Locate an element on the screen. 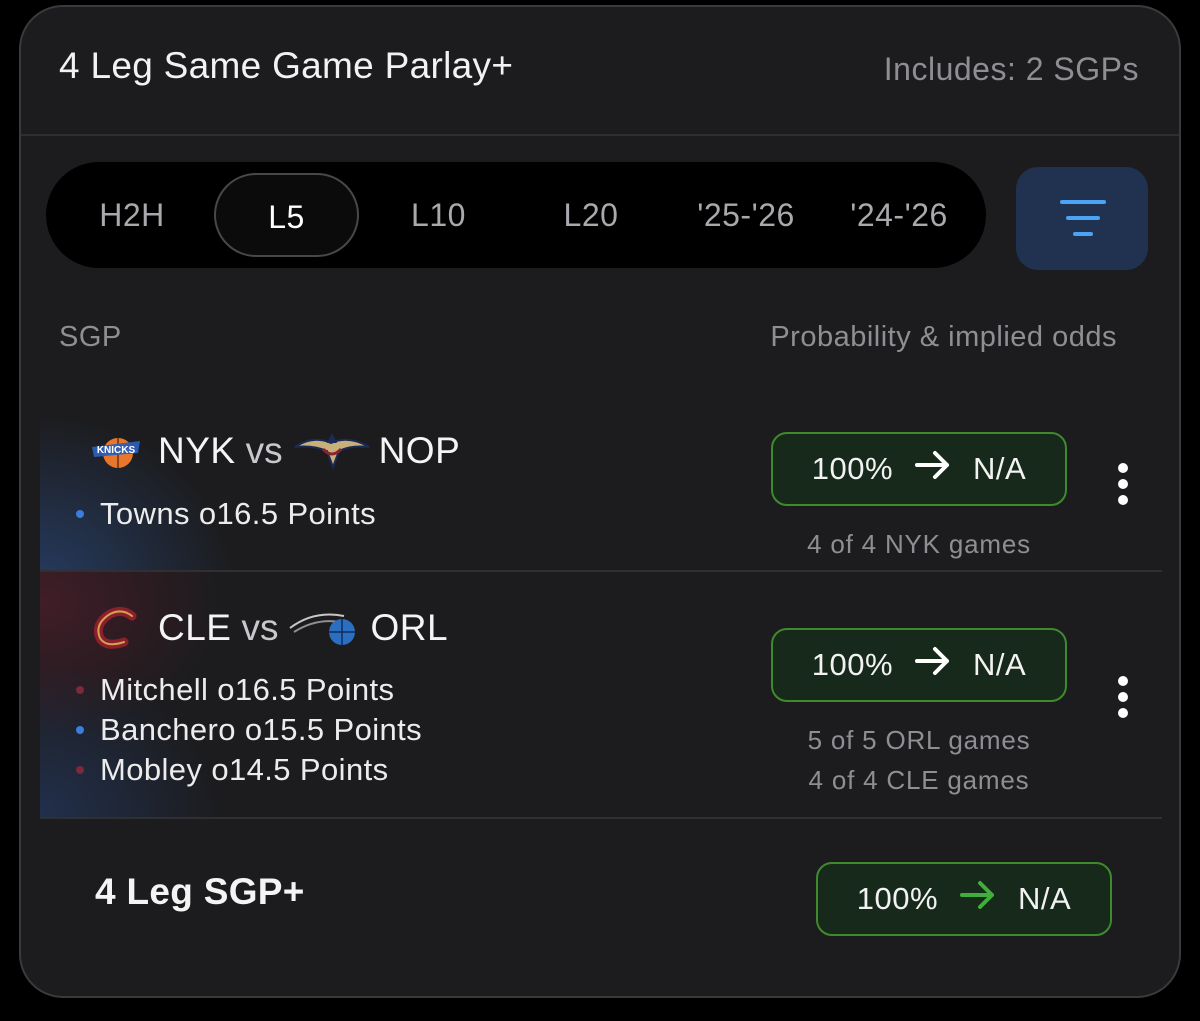 This screenshot has width=1200, height=1021. tab-l20: L20 is located at coordinates (591, 215).